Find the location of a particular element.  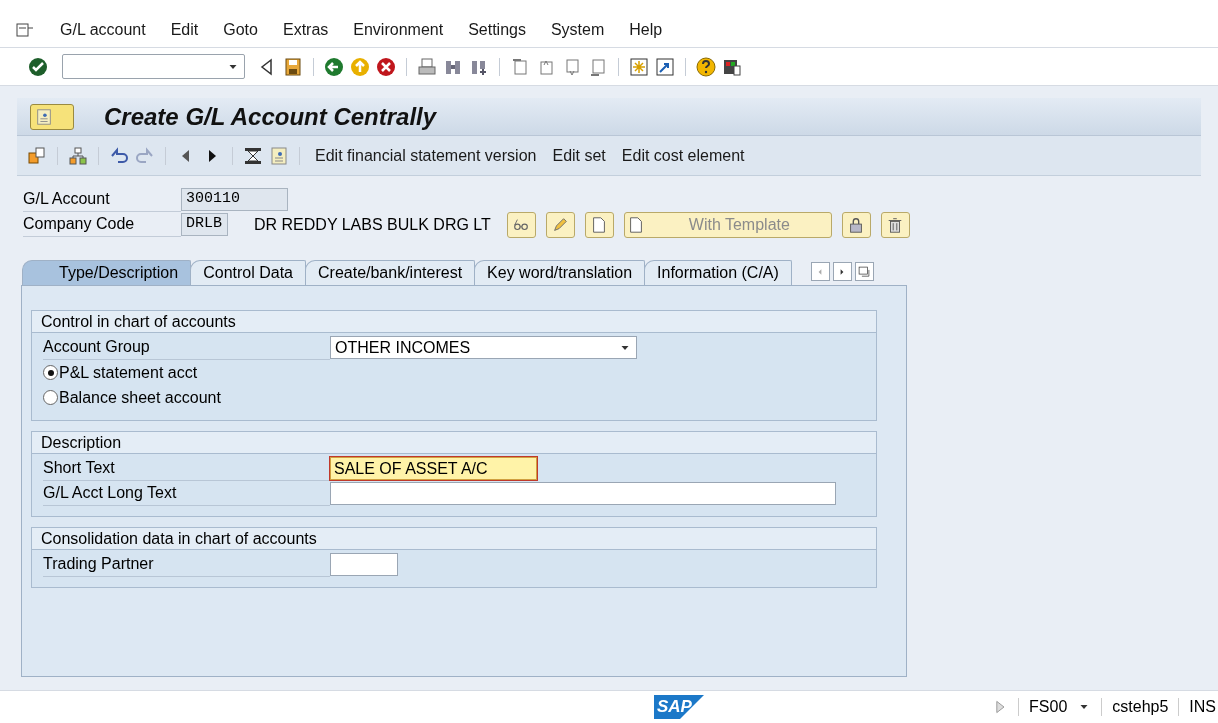

menu-item: Settings is located at coordinates (497, 29).